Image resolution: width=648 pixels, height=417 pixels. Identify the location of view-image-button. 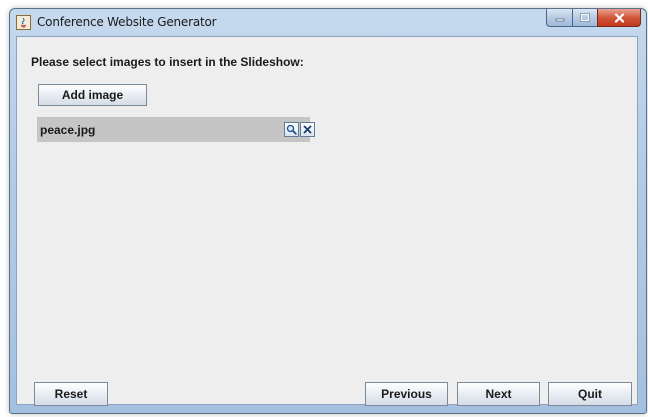
(291, 129).